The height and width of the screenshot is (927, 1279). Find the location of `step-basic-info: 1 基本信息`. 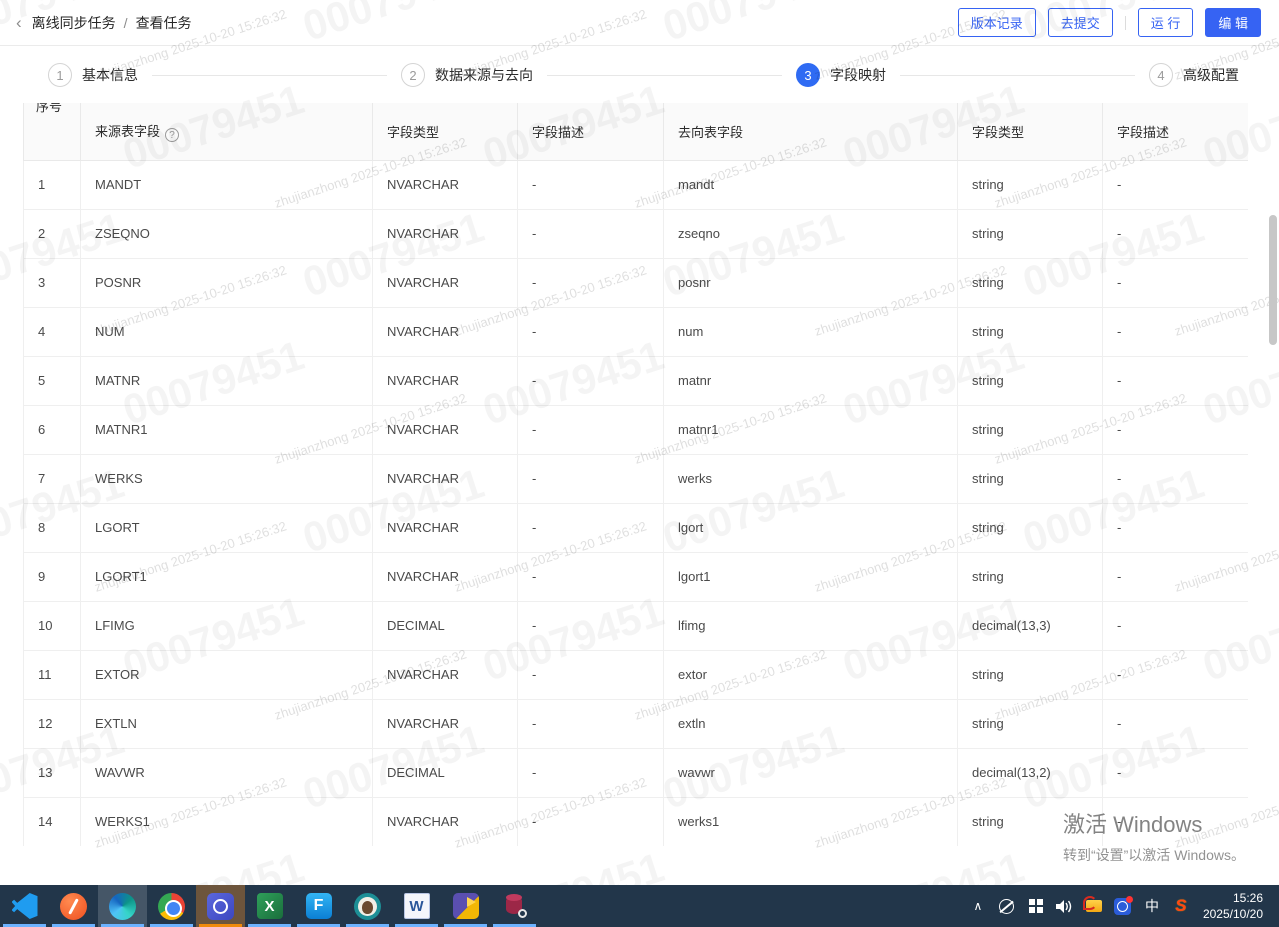

step-basic-info: 1 基本信息 is located at coordinates (93, 75).